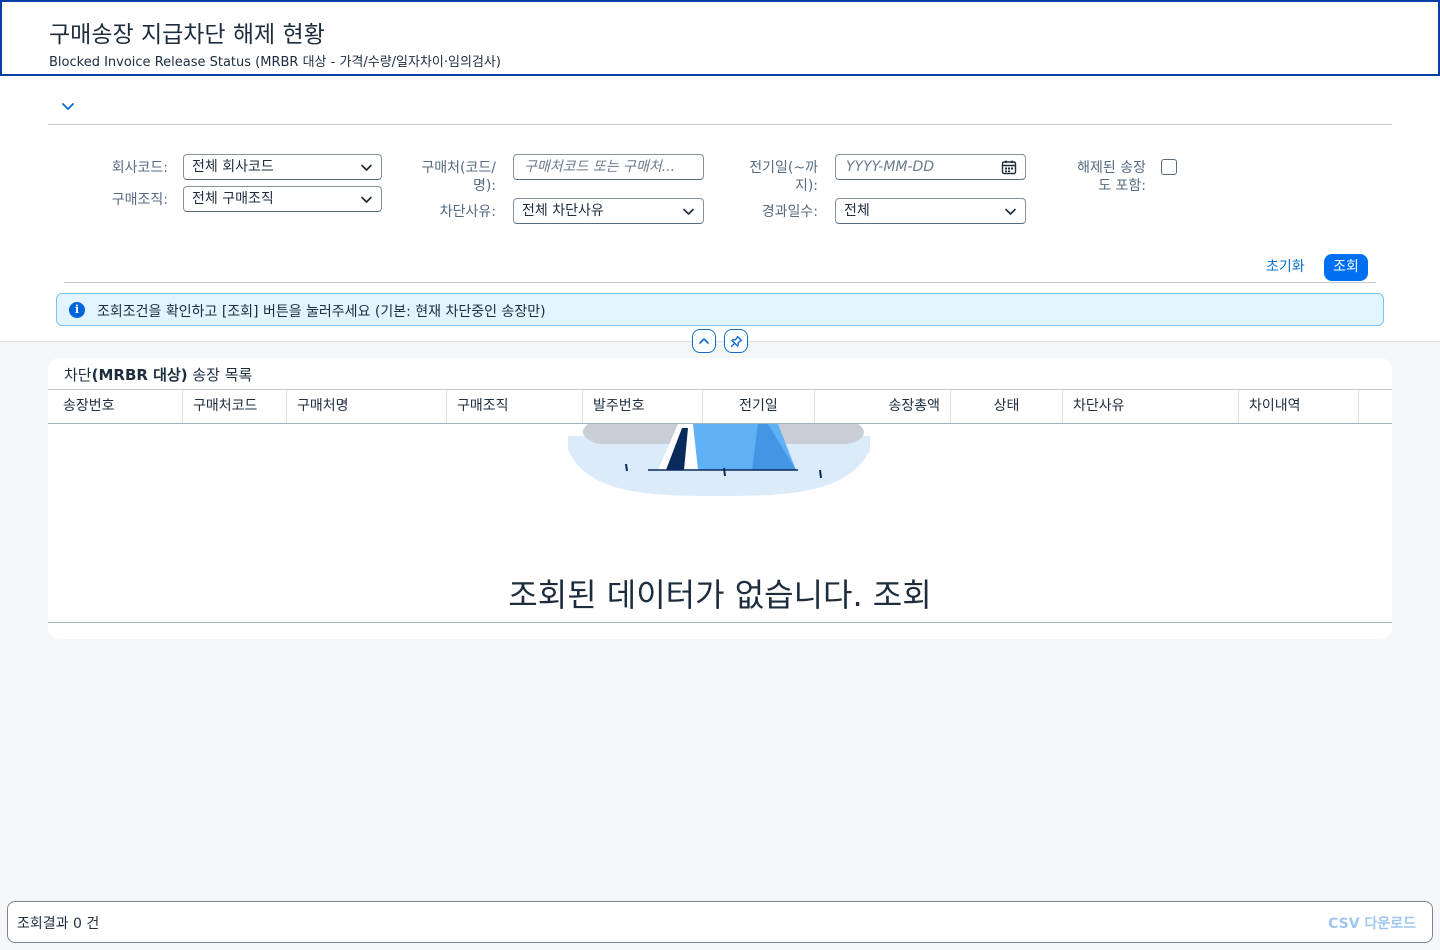  Describe the element at coordinates (233, 199) in the screenshot. I see `purch-org-value: 전체 구매조직` at that location.